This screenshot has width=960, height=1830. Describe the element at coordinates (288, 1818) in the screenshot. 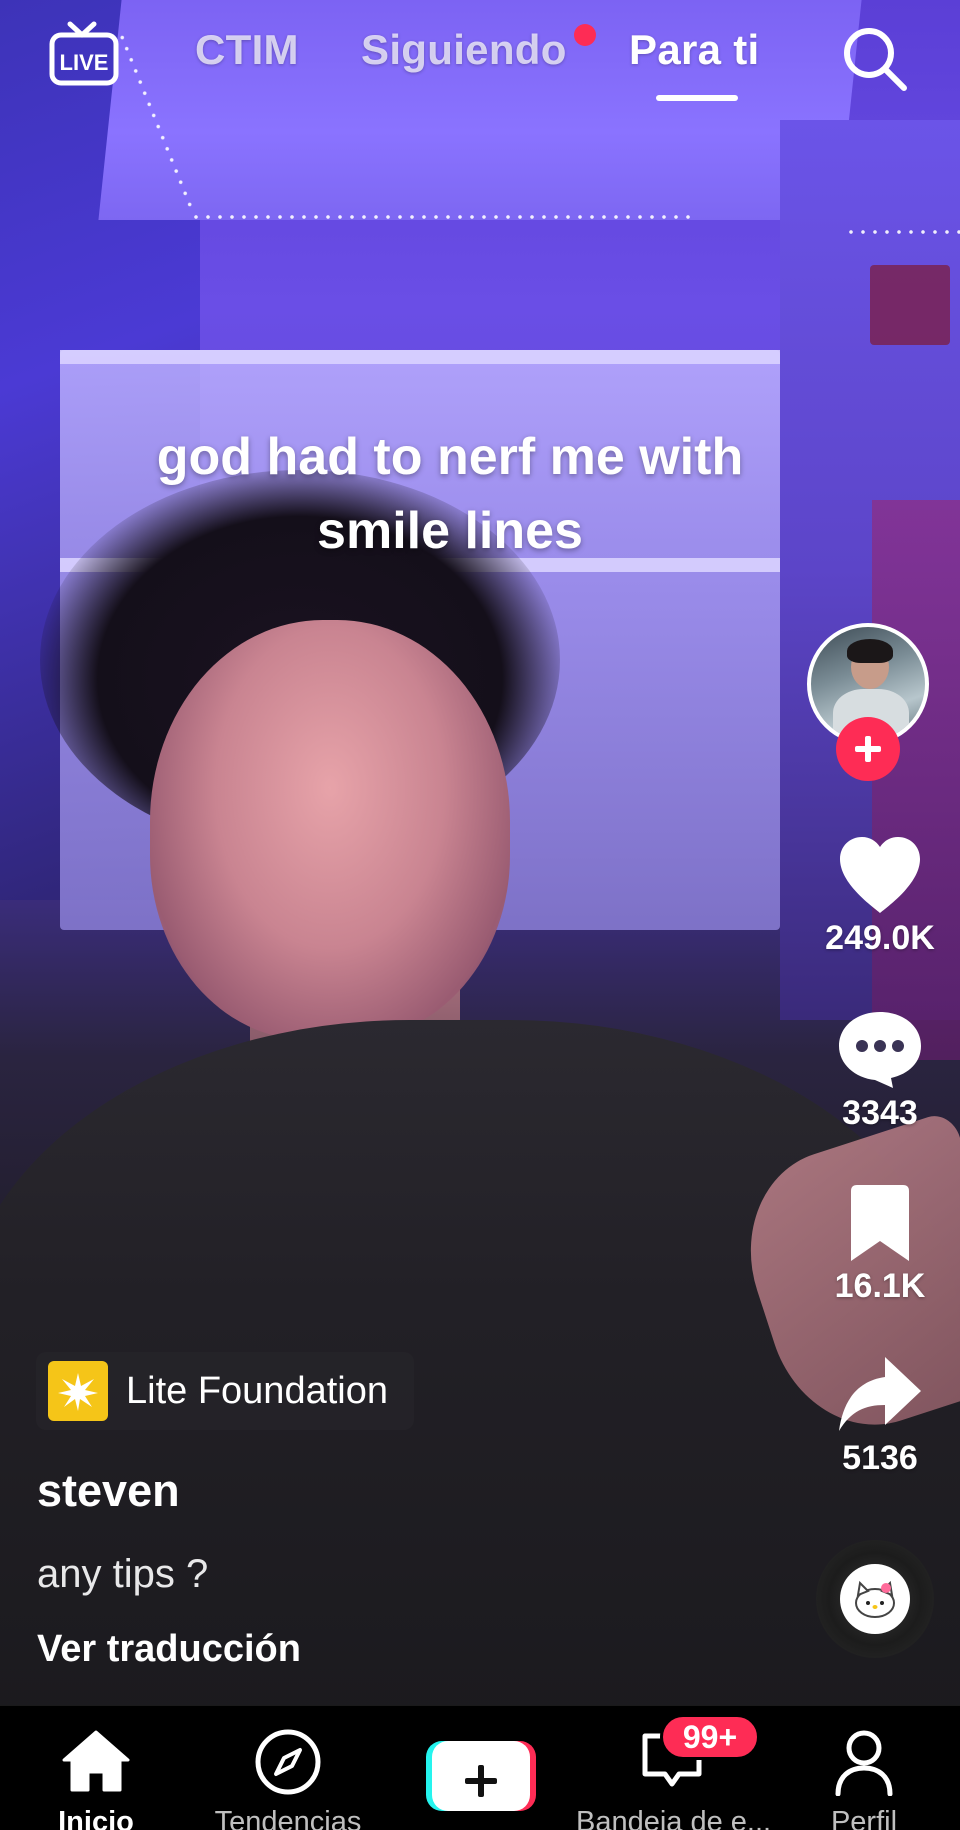

I see `tab-trending-label: Tendencias` at that location.